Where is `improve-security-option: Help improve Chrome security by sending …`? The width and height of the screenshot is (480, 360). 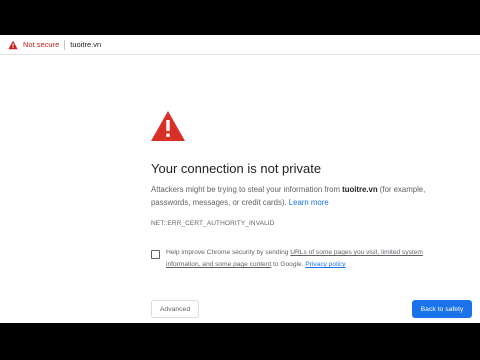
improve-security-option: Help improve Chrome security by sending … is located at coordinates (301, 260).